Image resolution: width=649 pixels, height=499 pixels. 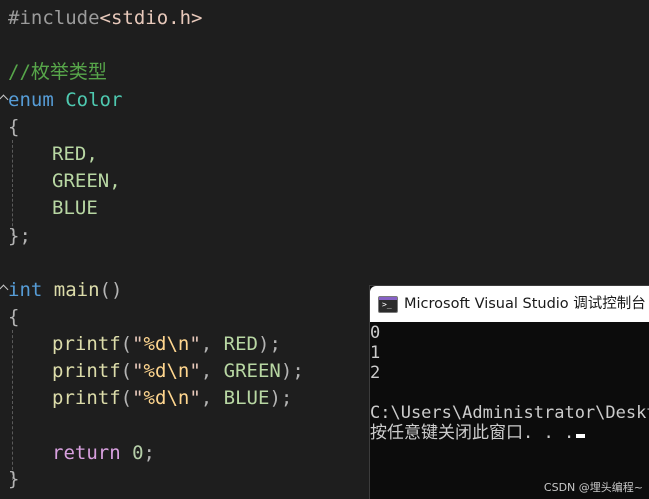 What do you see at coordinates (375, 333) in the screenshot?
I see `console-output-line: 0` at bounding box center [375, 333].